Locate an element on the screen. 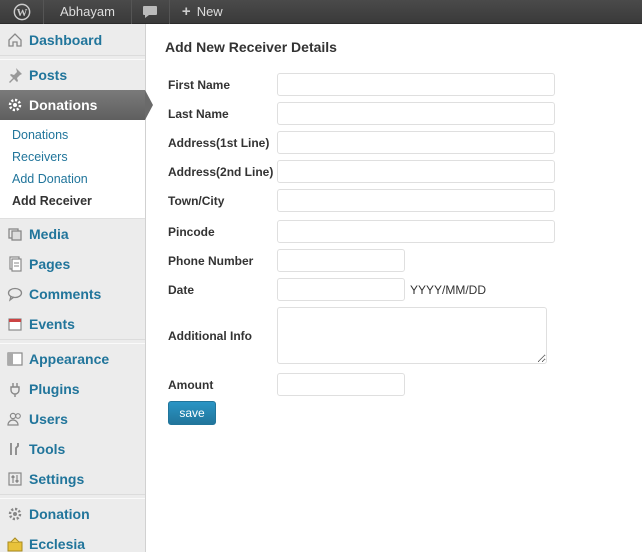  page-title: Add New Receiver Details is located at coordinates (251, 47).